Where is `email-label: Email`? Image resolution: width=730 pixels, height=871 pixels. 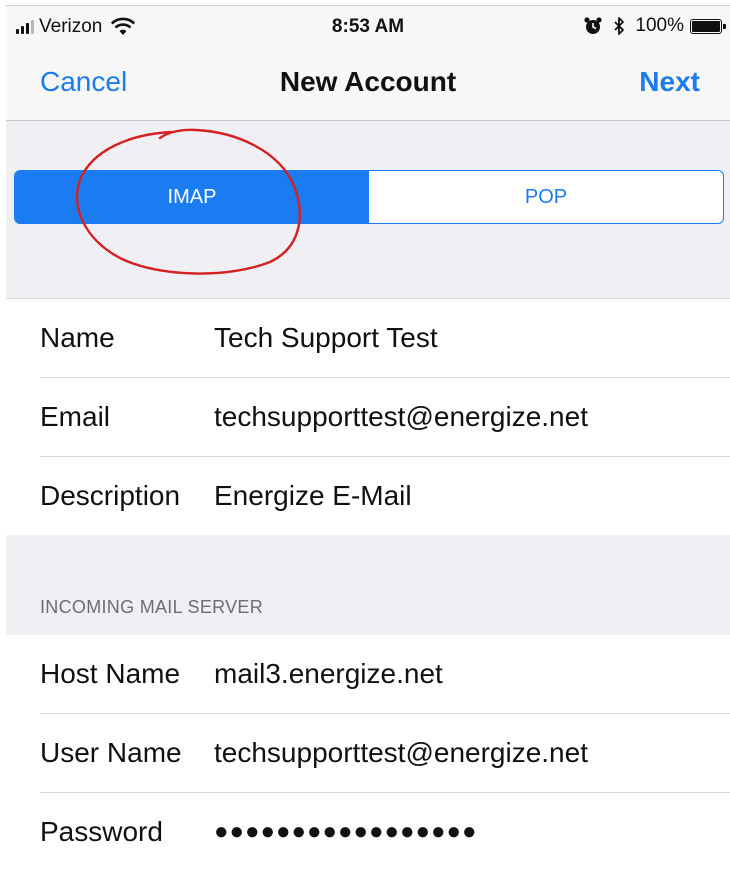
email-label: Email is located at coordinates (75, 416).